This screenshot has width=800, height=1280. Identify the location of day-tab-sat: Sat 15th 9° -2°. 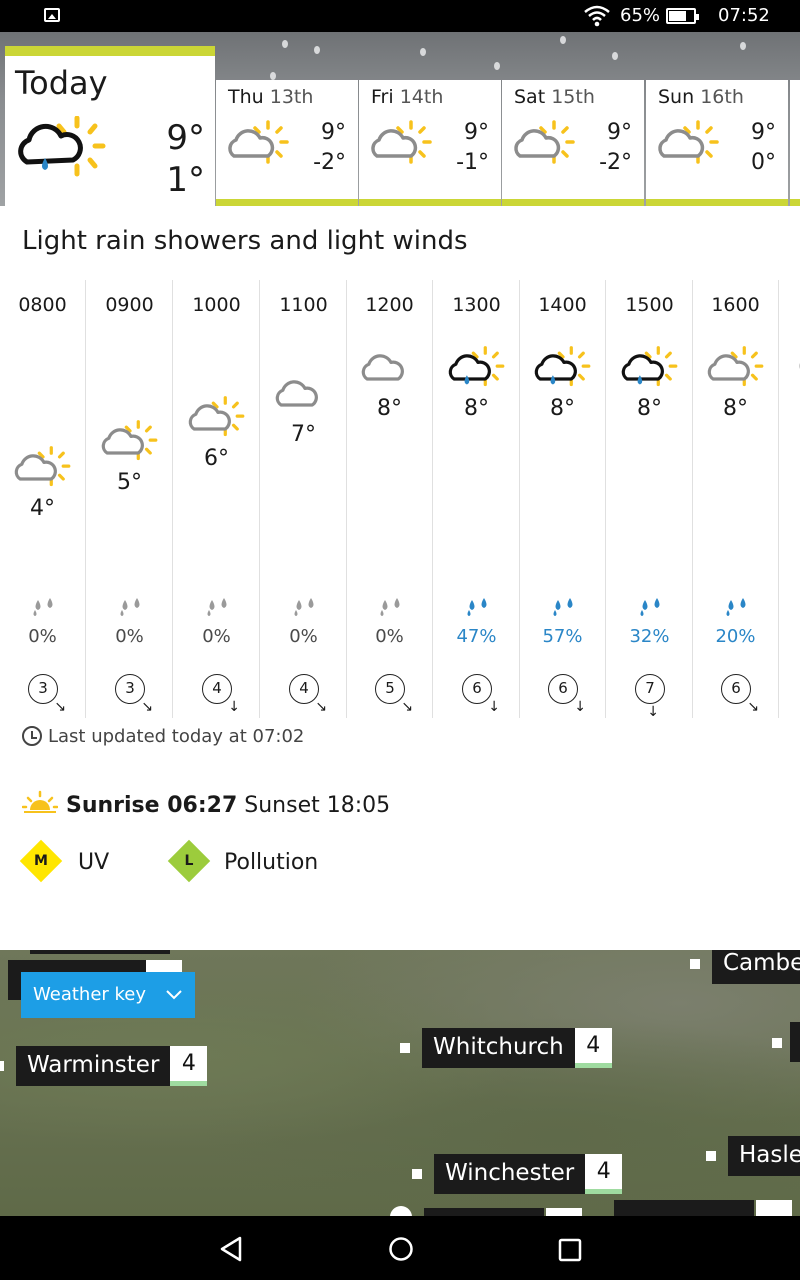
(573, 143).